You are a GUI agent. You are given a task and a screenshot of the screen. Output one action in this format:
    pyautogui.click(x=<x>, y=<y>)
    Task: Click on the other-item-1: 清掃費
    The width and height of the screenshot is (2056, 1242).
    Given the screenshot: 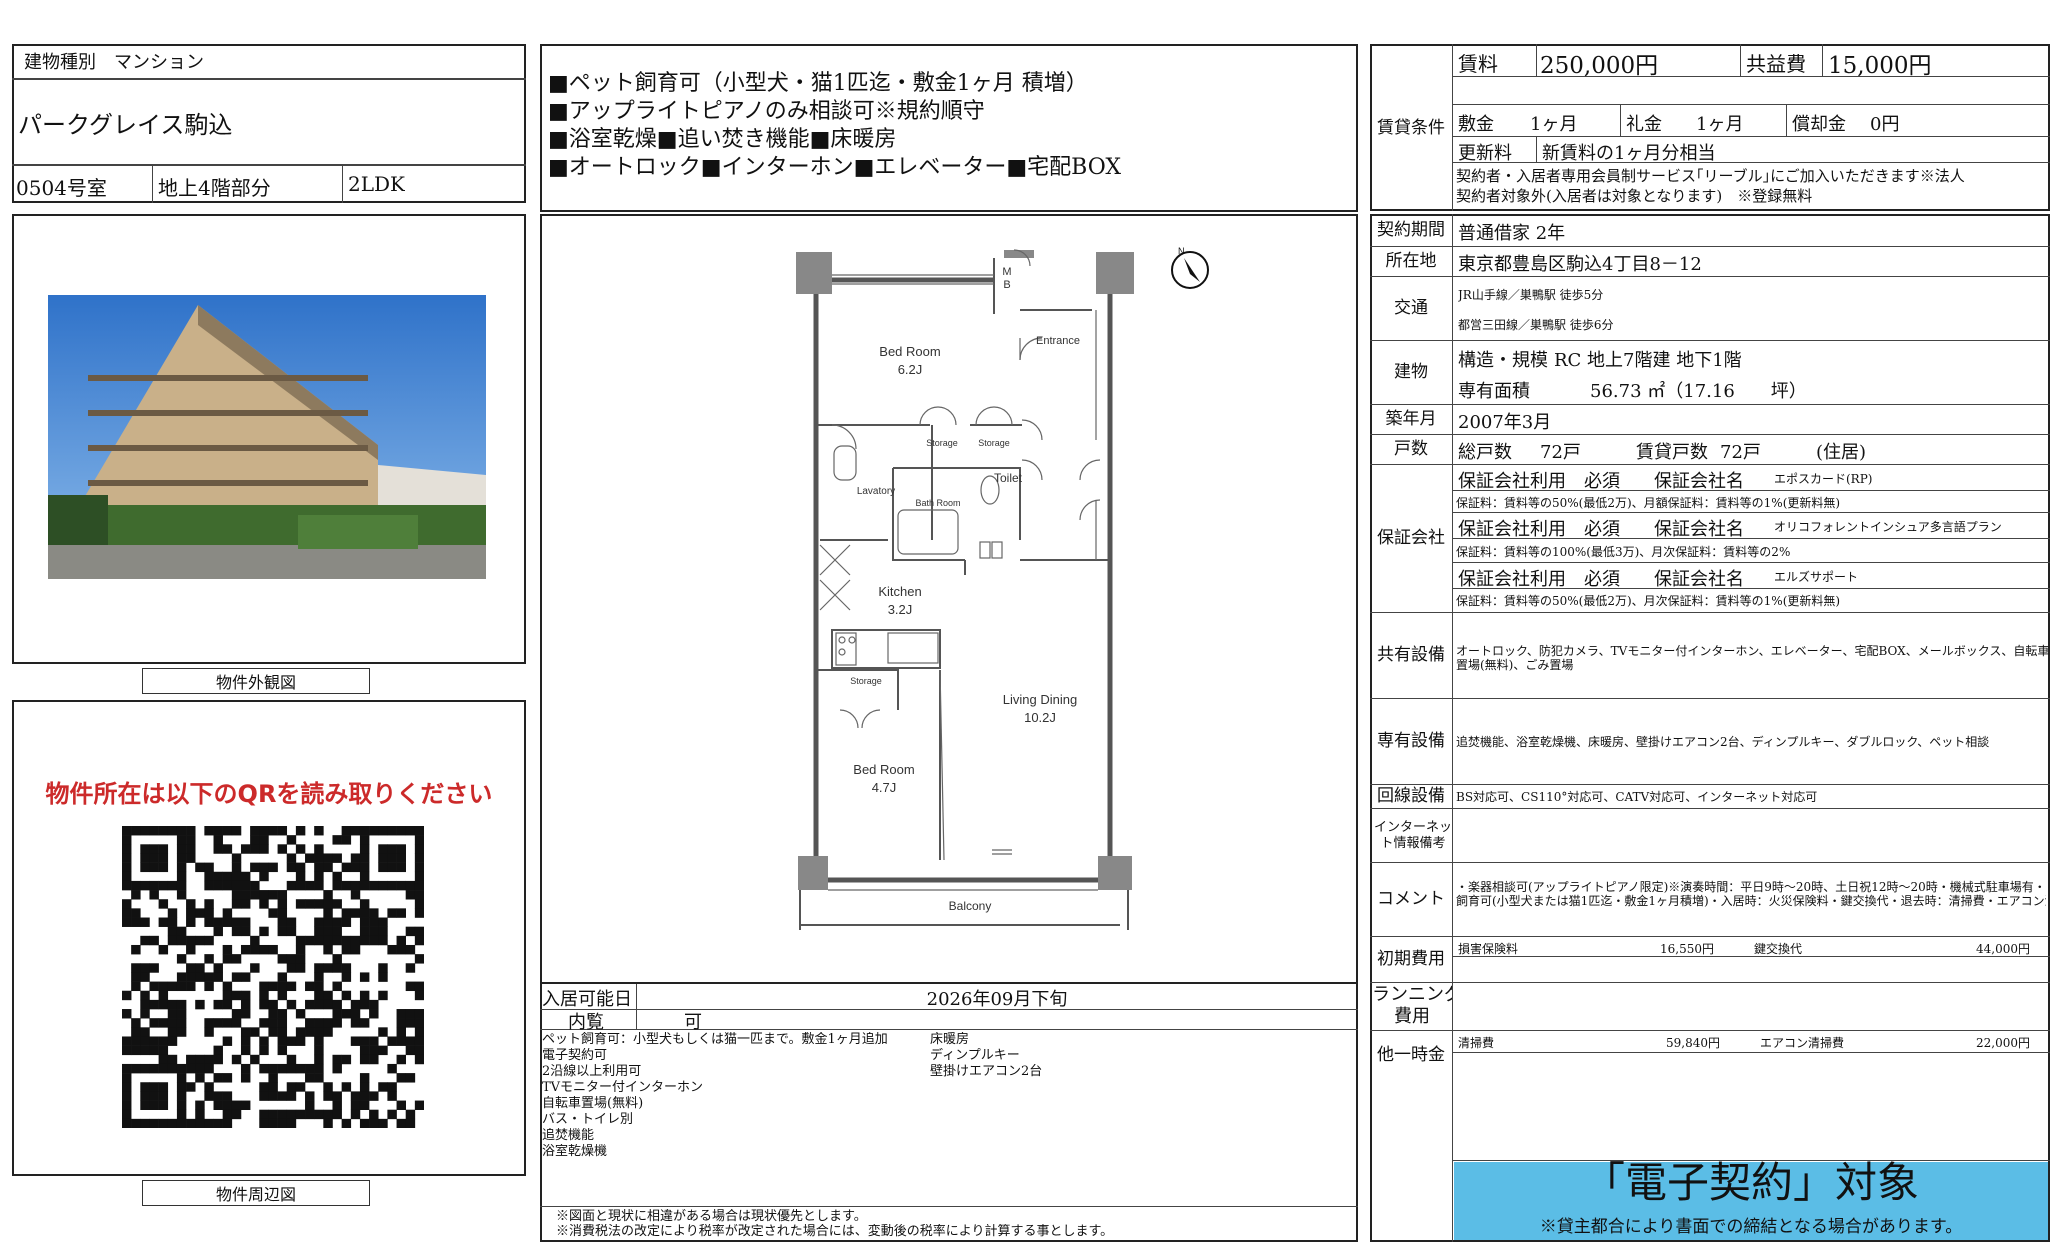 What is the action you would take?
    pyautogui.click(x=1476, y=1043)
    